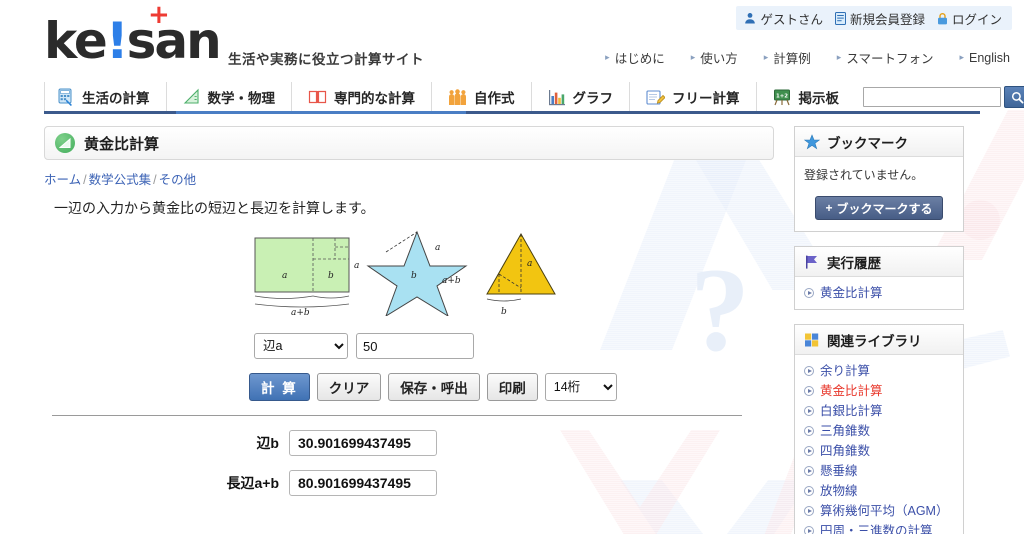  I want to click on breadcrumb-item-math: 数学公式集, so click(120, 180).